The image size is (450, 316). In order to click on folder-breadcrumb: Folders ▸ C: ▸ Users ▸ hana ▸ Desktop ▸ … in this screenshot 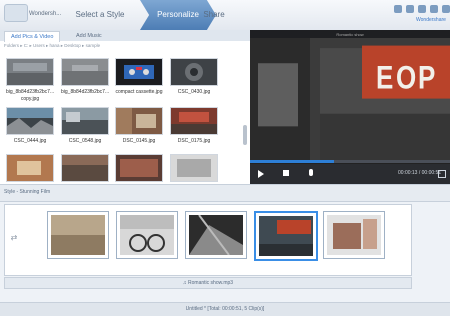, I will do `click(52, 46)`.